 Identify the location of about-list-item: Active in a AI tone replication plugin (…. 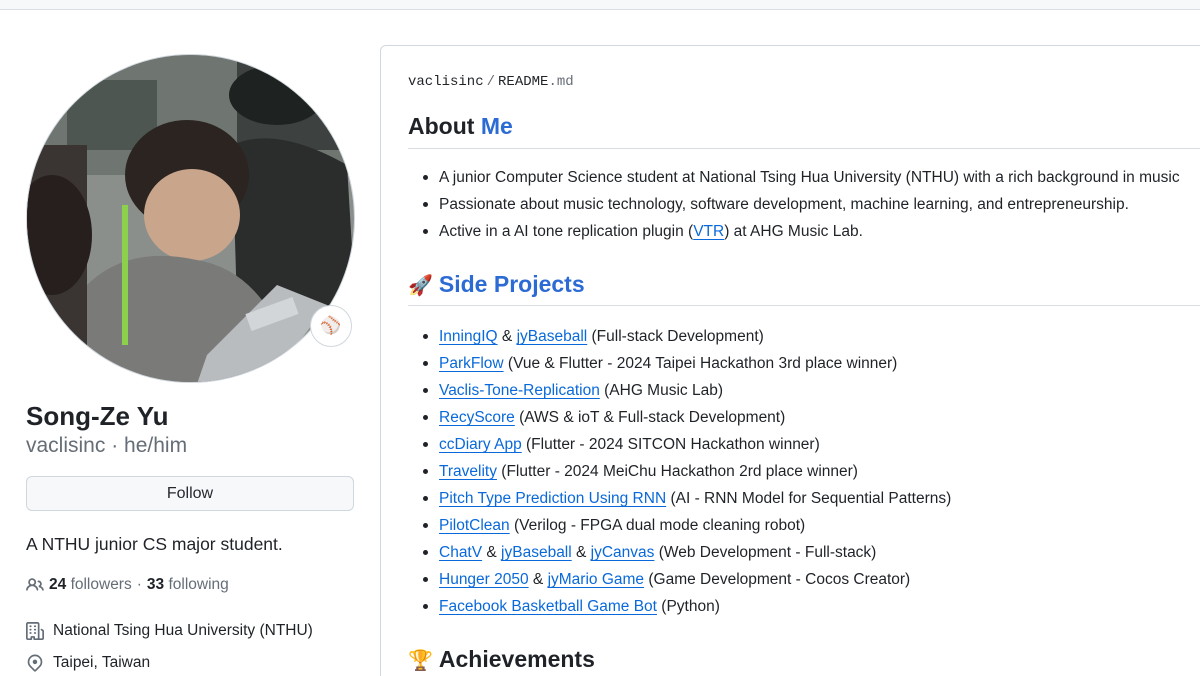
(794, 231).